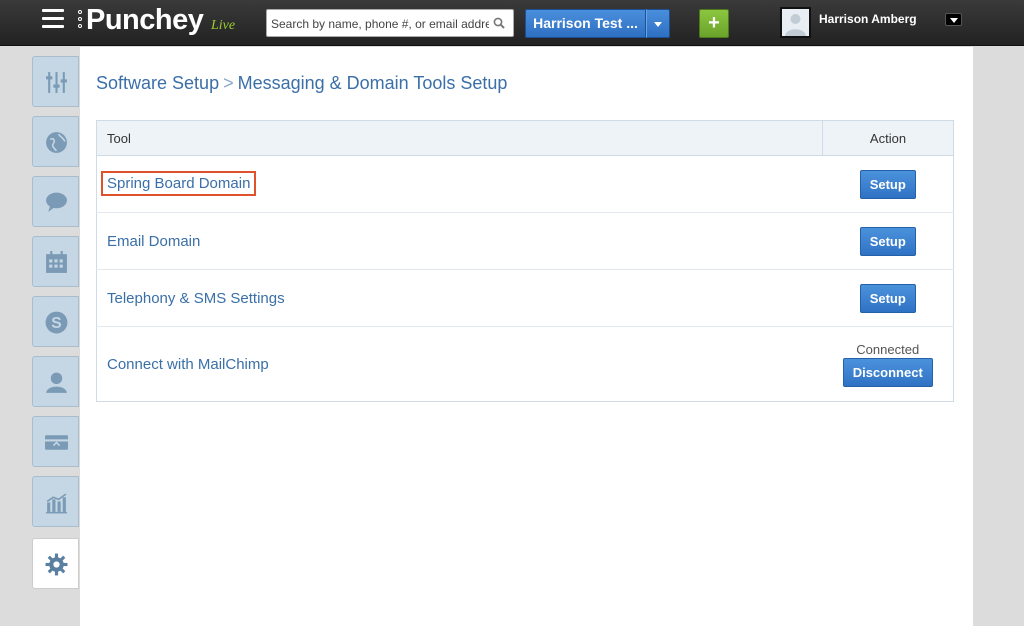 The height and width of the screenshot is (626, 1024). What do you see at coordinates (223, 25) in the screenshot?
I see `brand-live-tag: Live` at bounding box center [223, 25].